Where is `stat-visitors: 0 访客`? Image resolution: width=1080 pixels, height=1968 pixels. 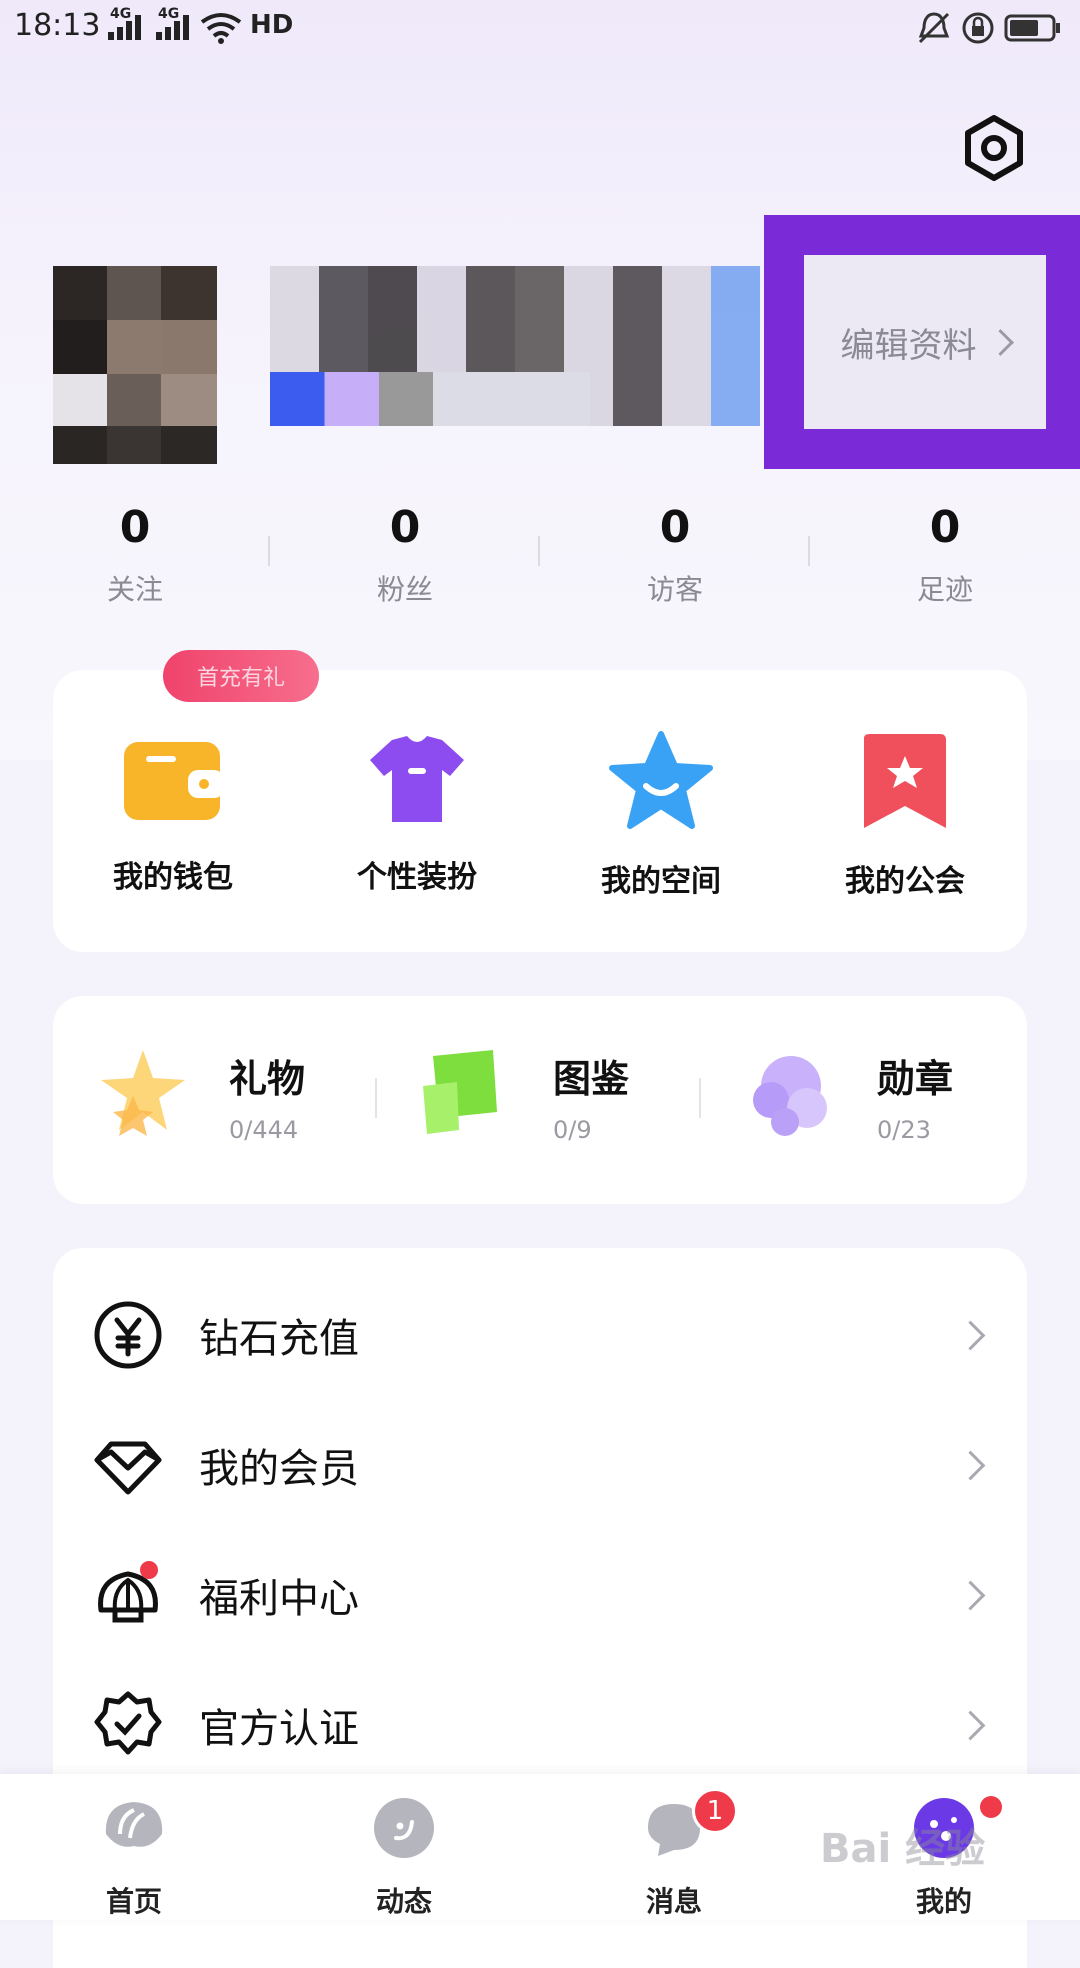 stat-visitors: 0 访客 is located at coordinates (675, 555).